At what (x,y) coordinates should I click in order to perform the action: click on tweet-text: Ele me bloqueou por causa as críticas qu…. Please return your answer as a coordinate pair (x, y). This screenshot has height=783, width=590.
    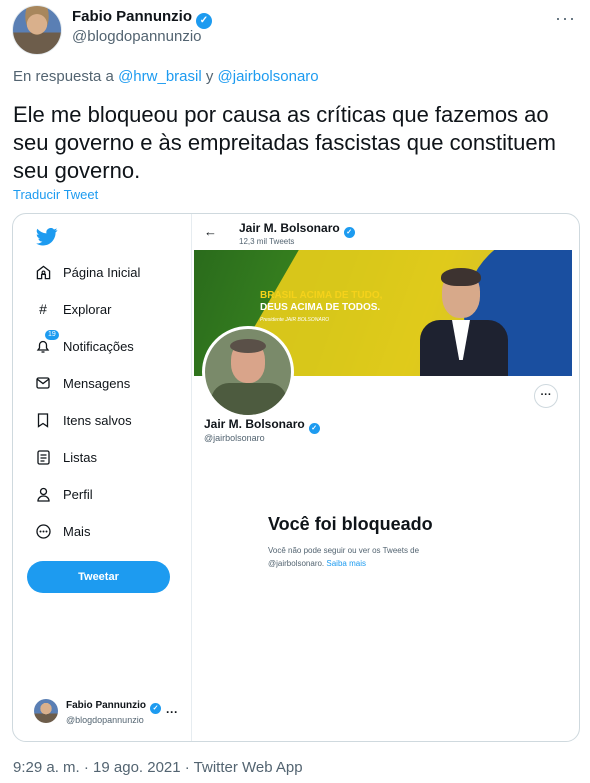
    Looking at the image, I should click on (284, 142).